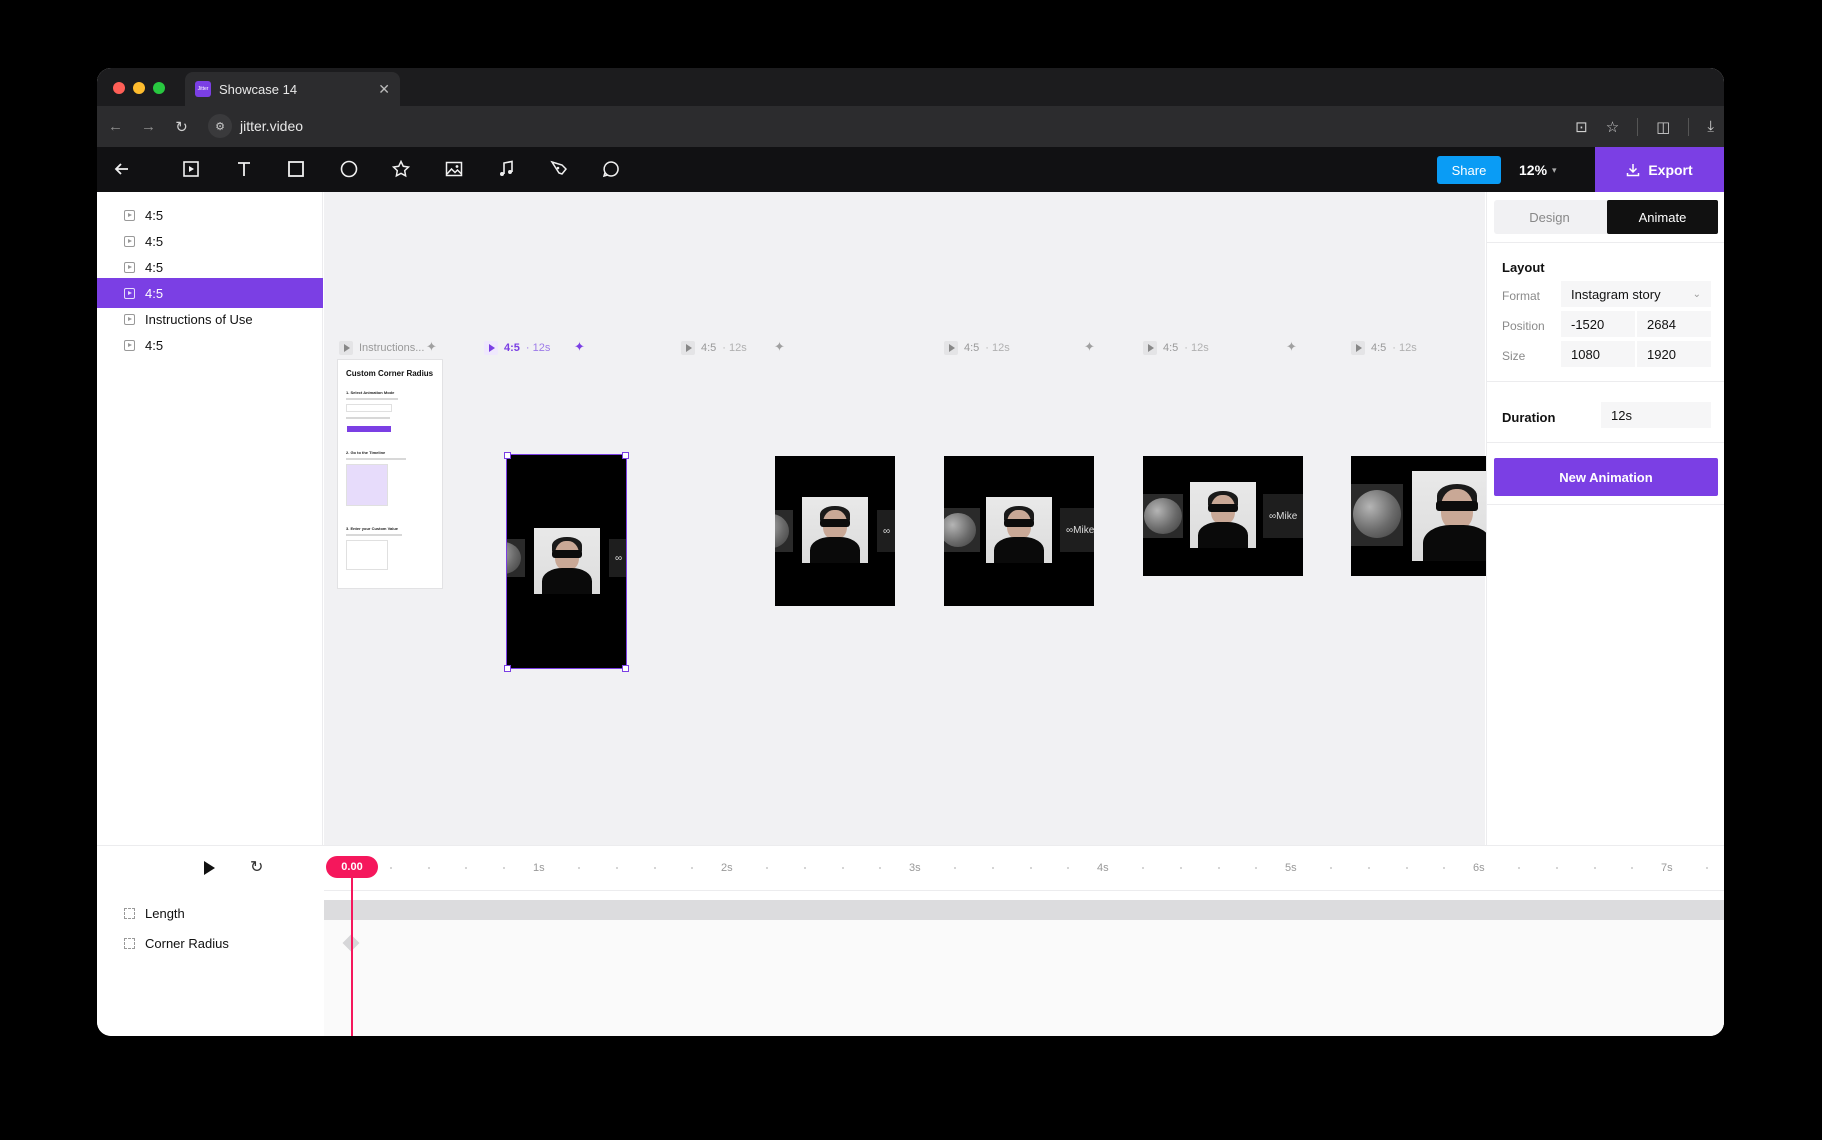 The image size is (1822, 1140). Describe the element at coordinates (296, 169) in the screenshot. I see `rectangle-icon` at that location.